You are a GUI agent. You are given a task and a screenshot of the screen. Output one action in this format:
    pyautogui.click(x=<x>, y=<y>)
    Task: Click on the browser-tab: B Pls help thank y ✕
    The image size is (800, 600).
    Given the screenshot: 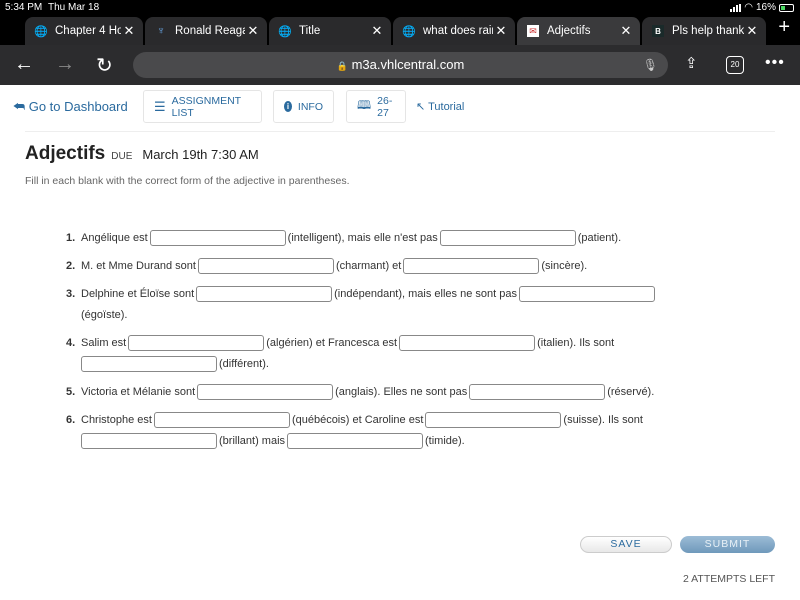 What is the action you would take?
    pyautogui.click(x=704, y=31)
    